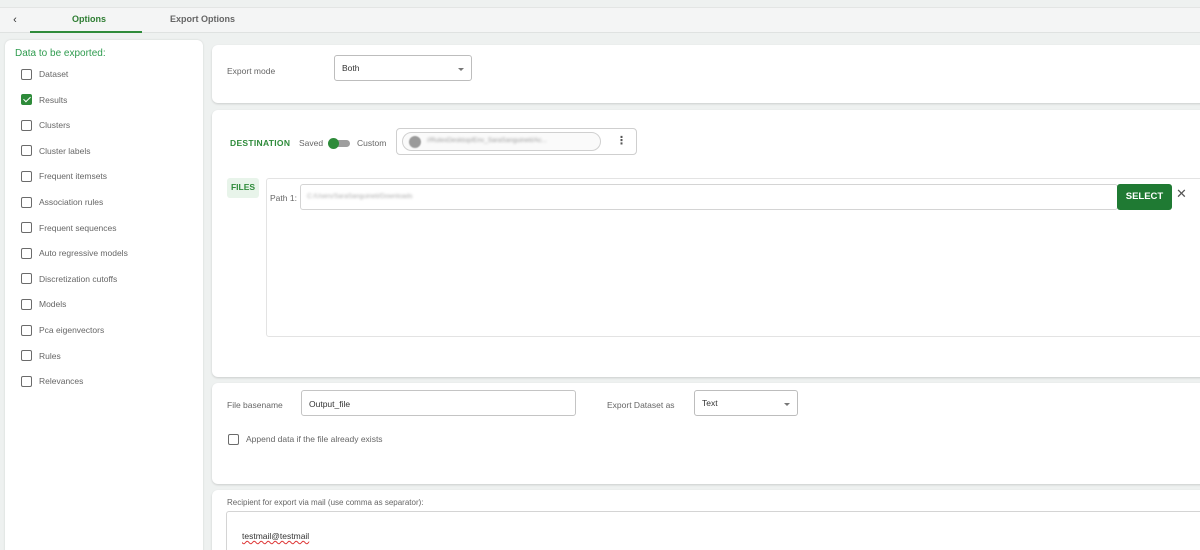  Describe the element at coordinates (276, 536) in the screenshot. I see `mail-recipient-value: testmail@testmail` at that location.